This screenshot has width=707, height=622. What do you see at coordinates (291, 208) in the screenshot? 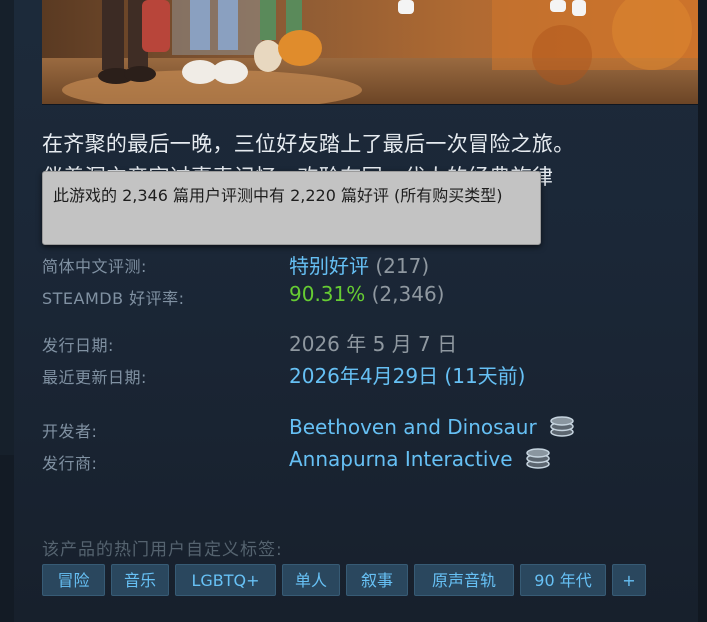
I see `review-tooltip: 此游戏的 2,346 篇用户评测中有 2,220 篇好评 (所有购买类型)` at bounding box center [291, 208].